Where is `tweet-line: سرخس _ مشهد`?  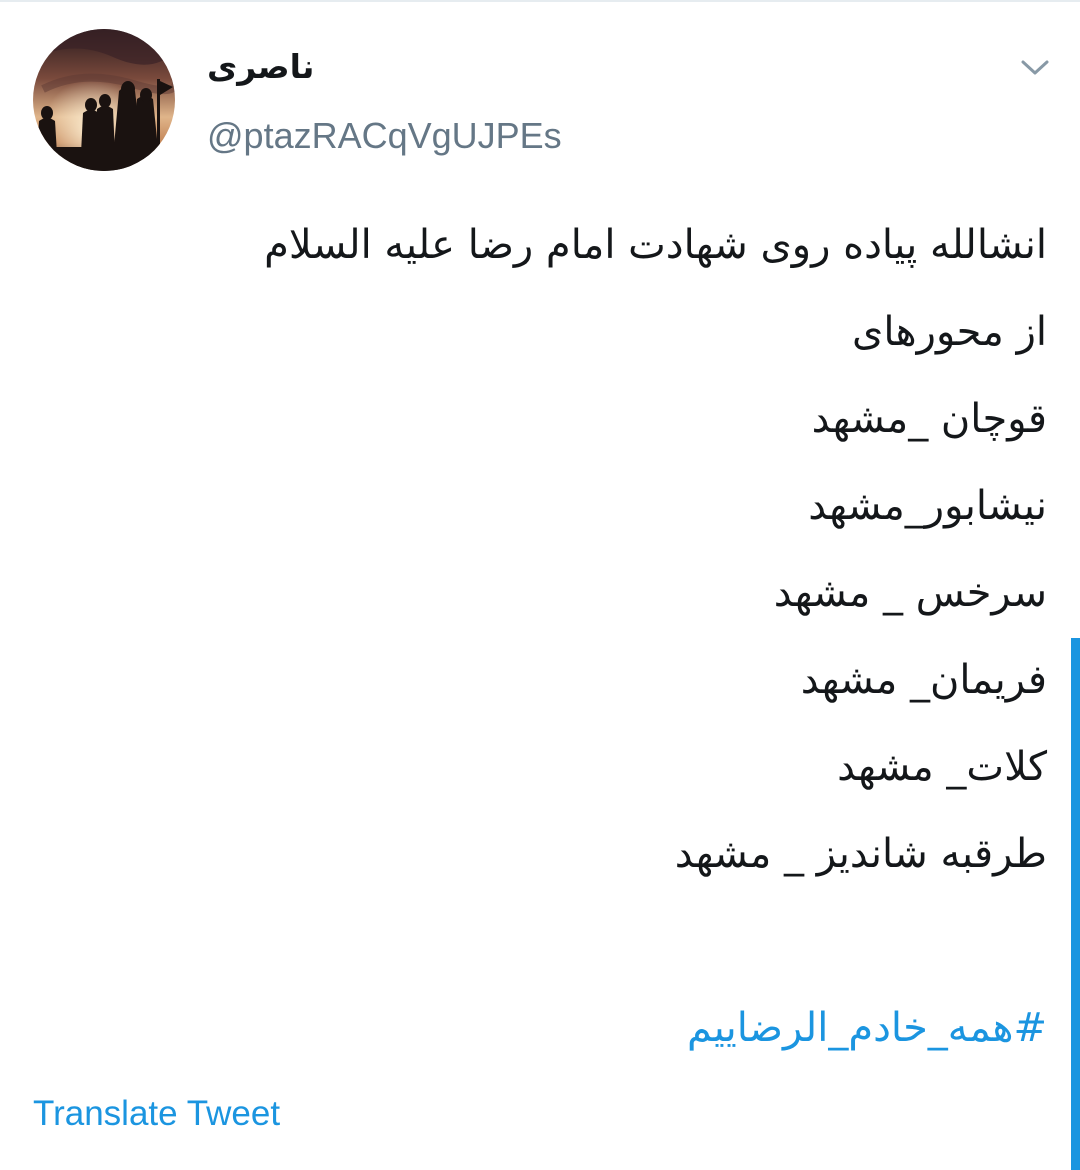 tweet-line: سرخس _ مشهد is located at coordinates (910, 593).